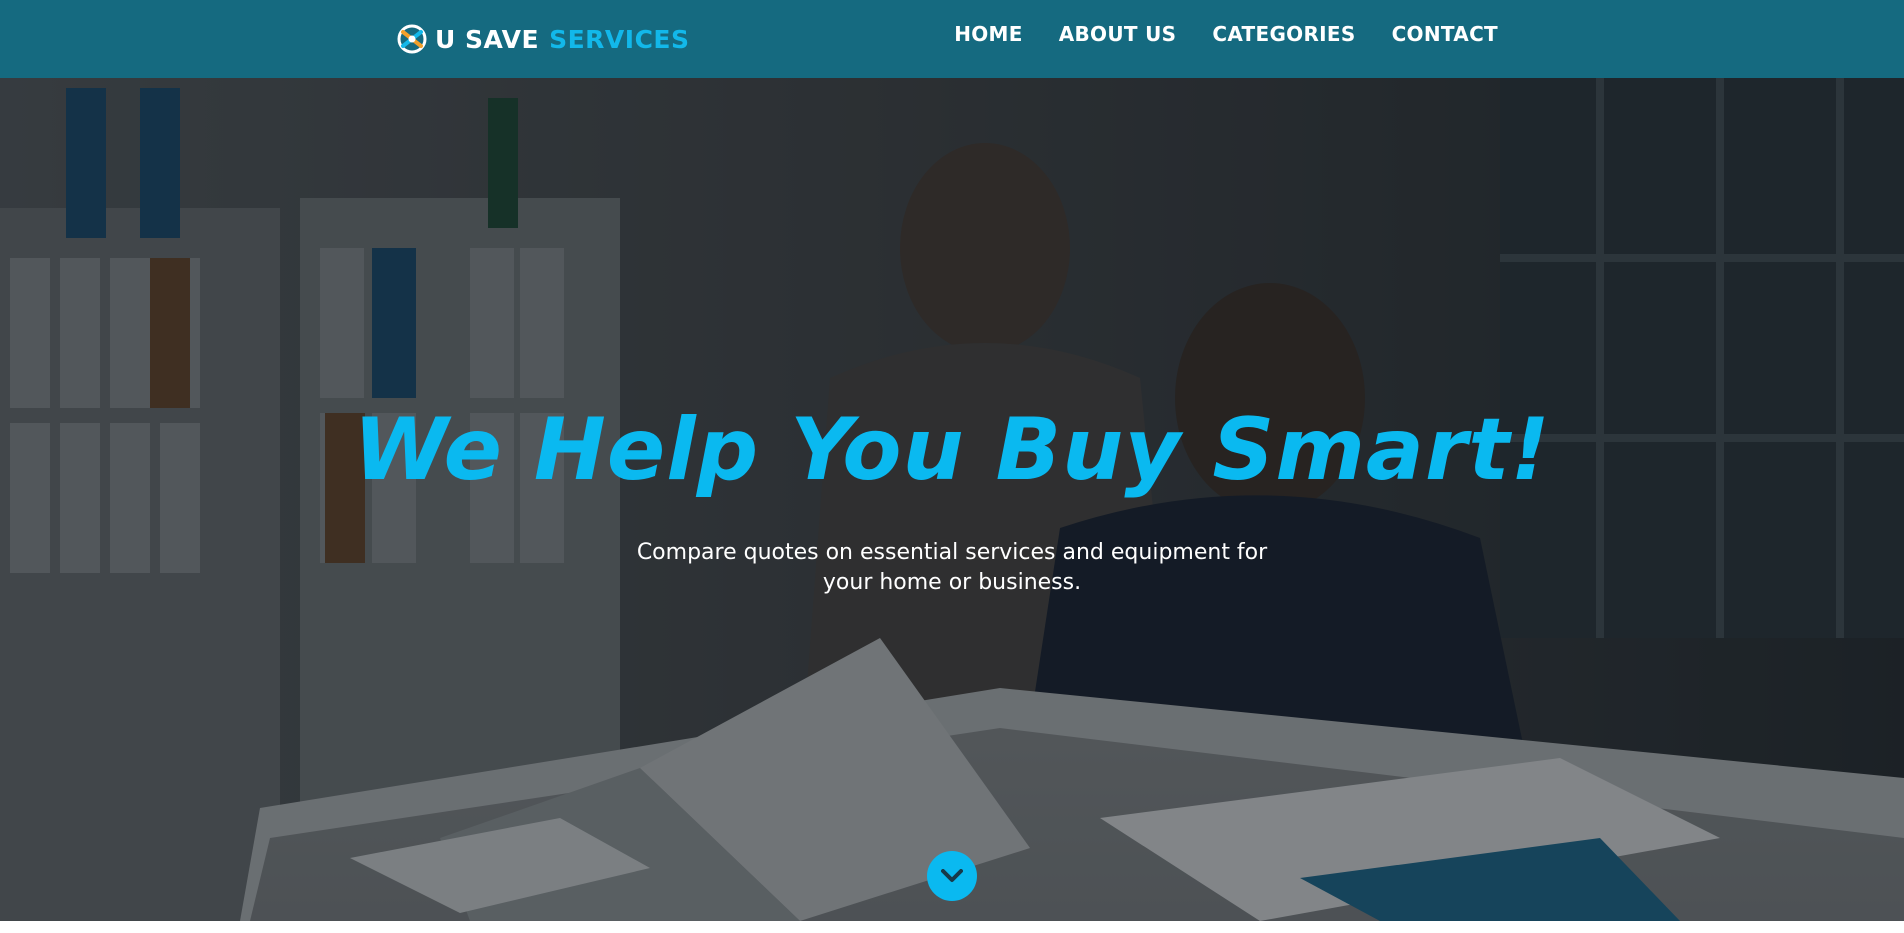 This screenshot has height=933, width=1904. I want to click on page-bottom-strip, so click(952, 927).